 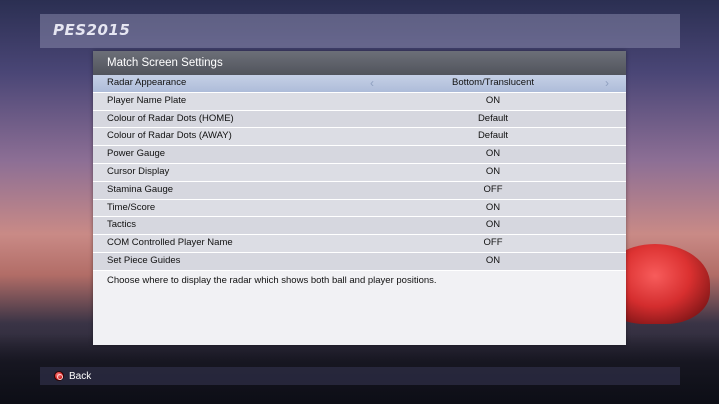 I want to click on setting-row-player-name-plate: Player Name Plate ON, so click(x=359, y=101).